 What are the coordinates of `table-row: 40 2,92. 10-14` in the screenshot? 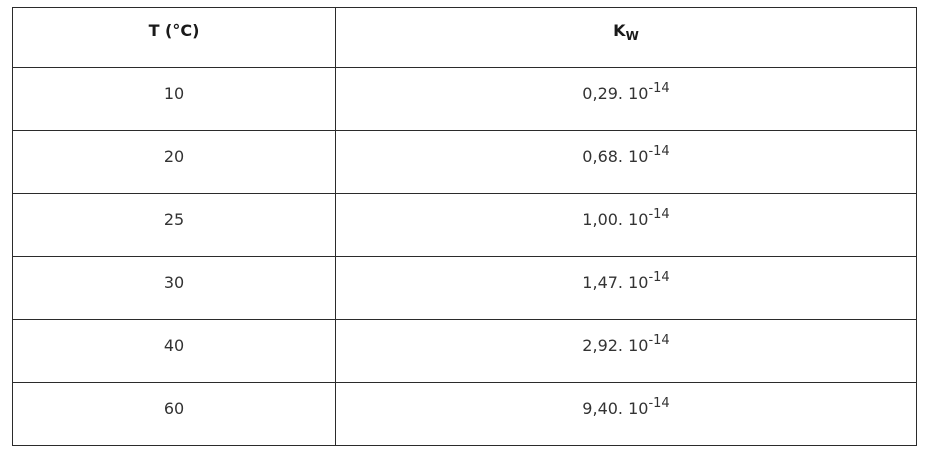 It's located at (464, 351).